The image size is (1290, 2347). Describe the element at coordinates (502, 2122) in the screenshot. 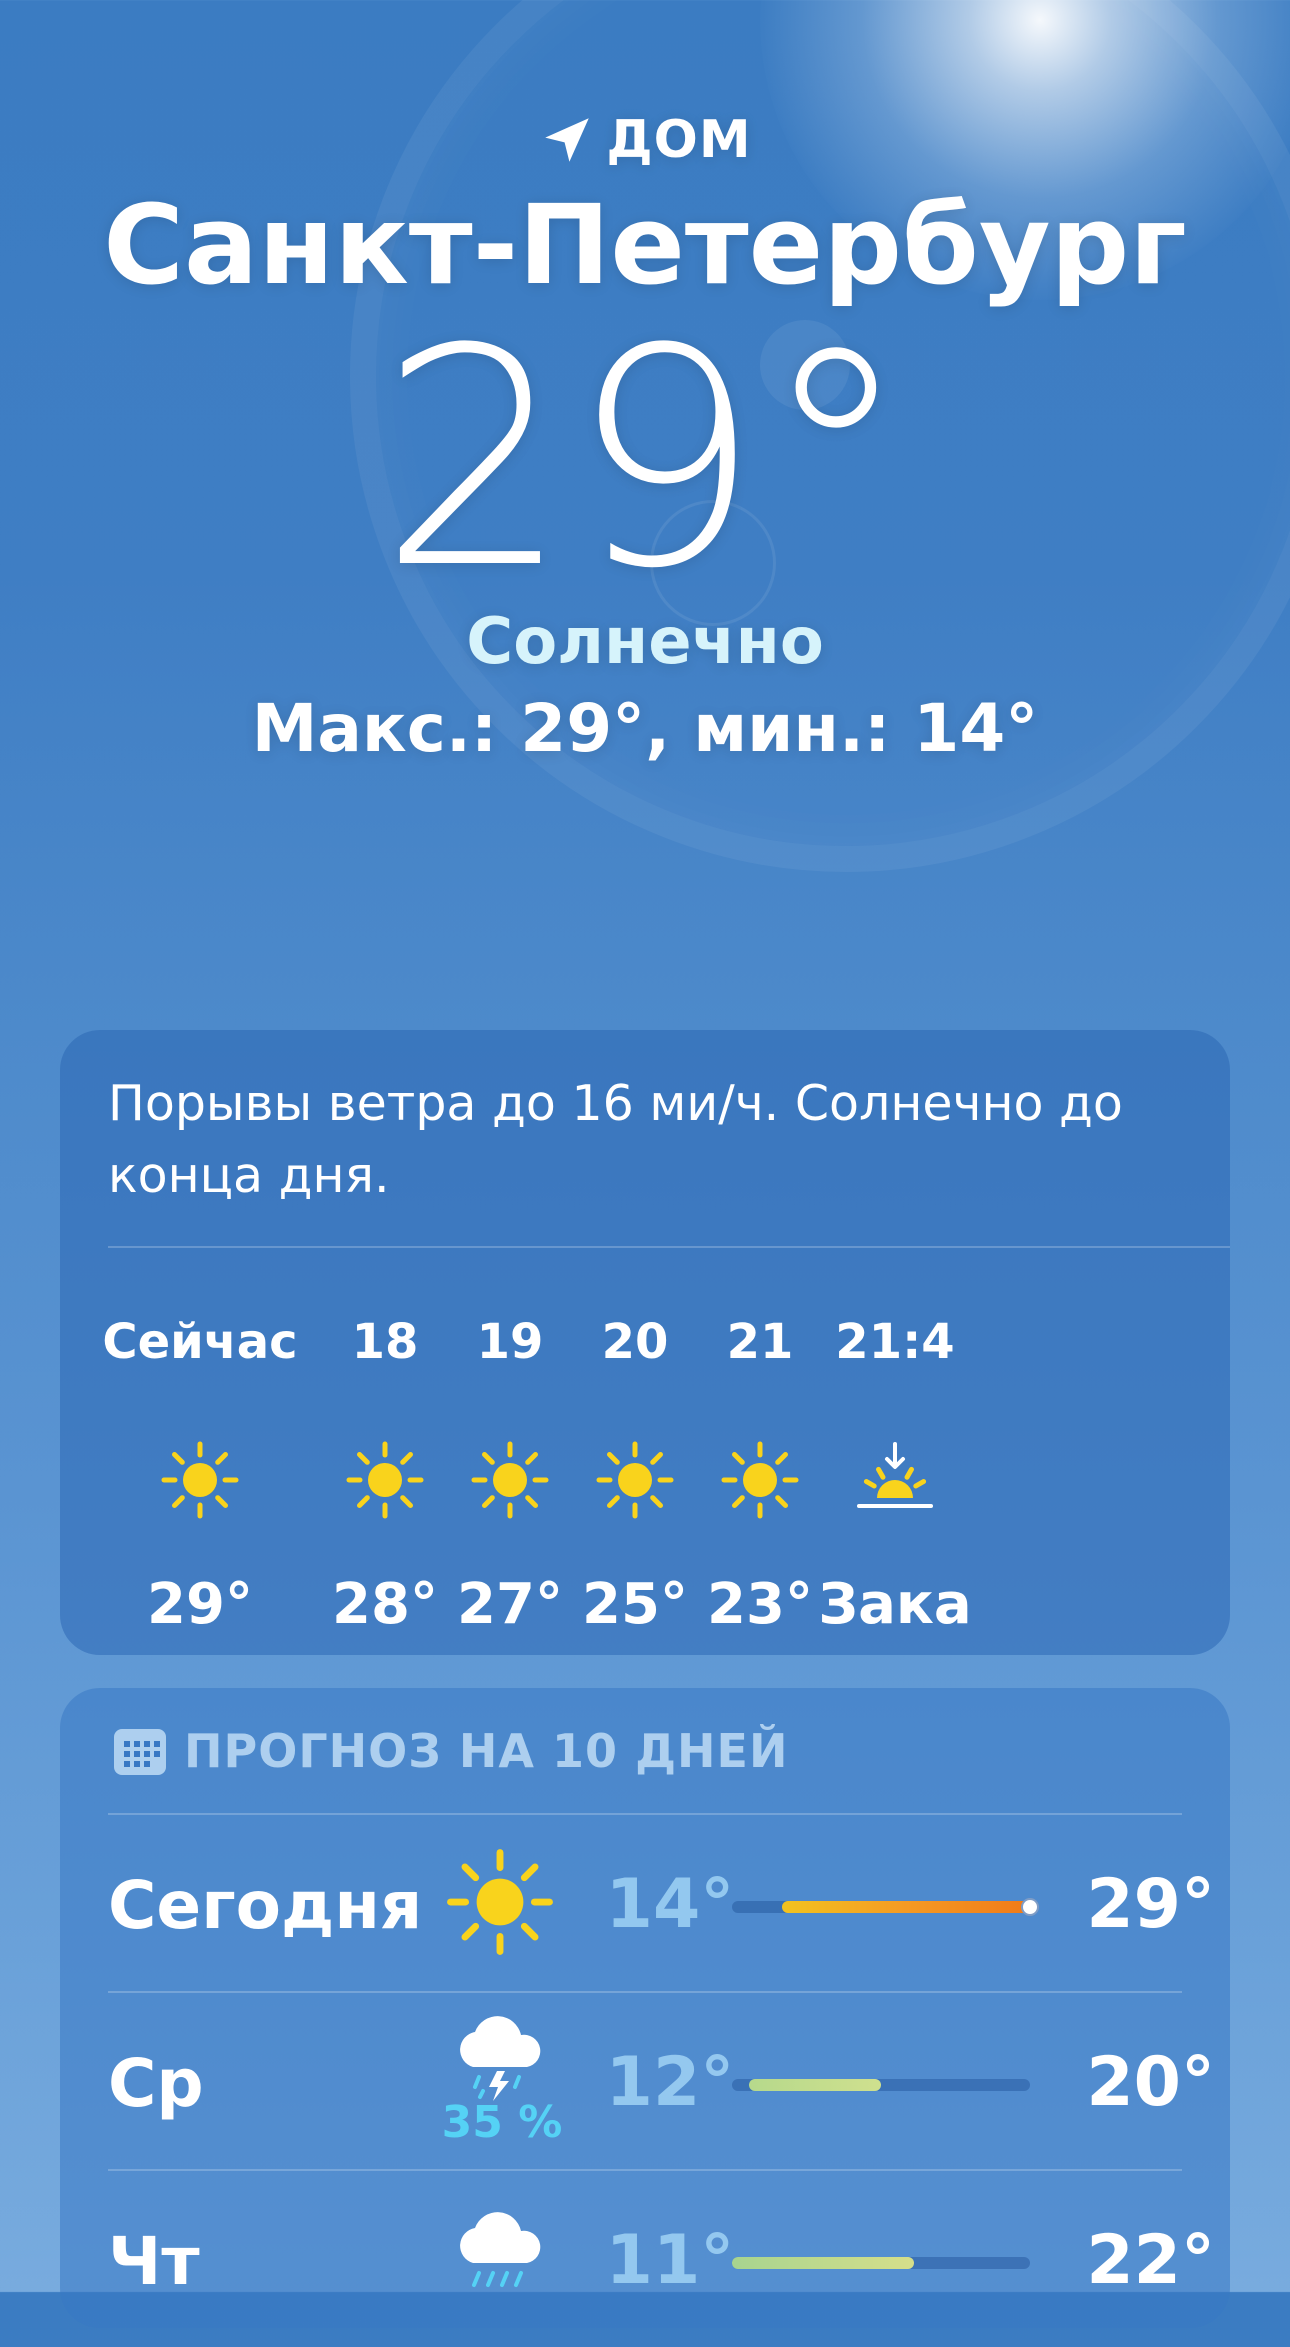

I see `precip-chance: 35 %` at that location.